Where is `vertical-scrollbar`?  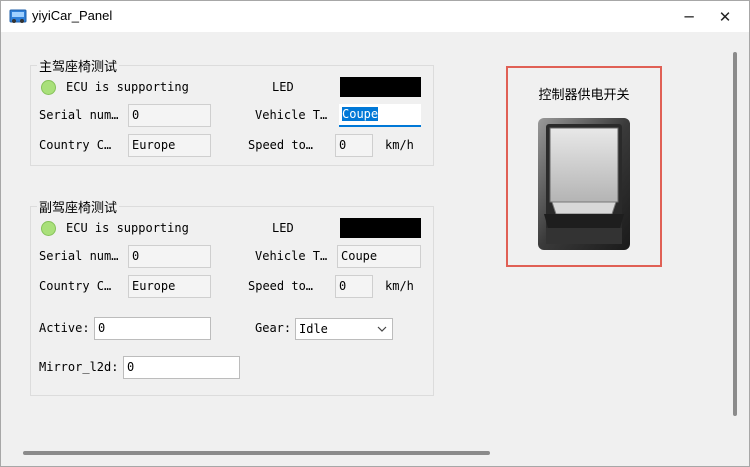 vertical-scrollbar is located at coordinates (737, 237).